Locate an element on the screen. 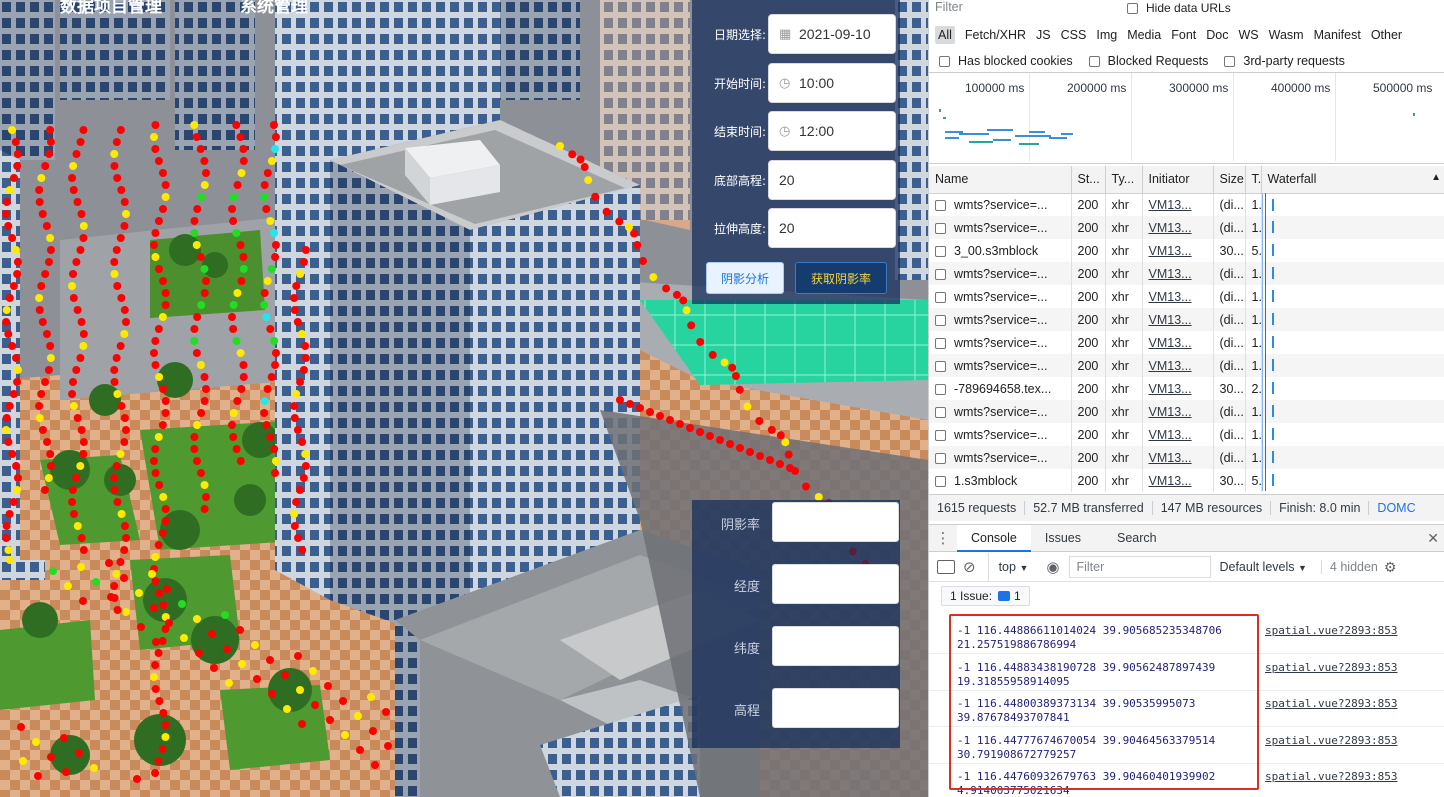  close-drawer-icon: ✕ is located at coordinates (1433, 538).